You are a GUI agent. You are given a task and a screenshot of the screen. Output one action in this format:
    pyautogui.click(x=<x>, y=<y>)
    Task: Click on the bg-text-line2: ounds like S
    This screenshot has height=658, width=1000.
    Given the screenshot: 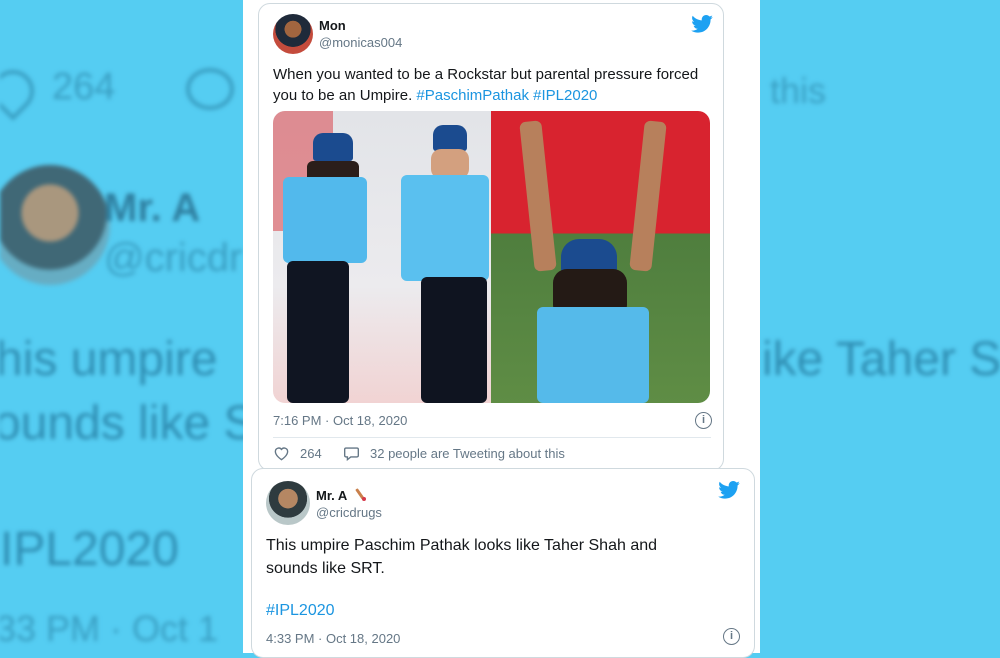 What is the action you would take?
    pyautogui.click(x=128, y=423)
    